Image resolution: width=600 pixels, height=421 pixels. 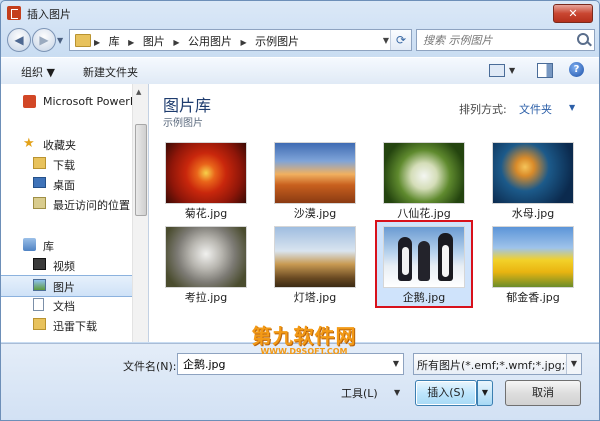 What do you see at coordinates (206, 173) in the screenshot?
I see `chrysanthemum-thumbnail` at bounding box center [206, 173].